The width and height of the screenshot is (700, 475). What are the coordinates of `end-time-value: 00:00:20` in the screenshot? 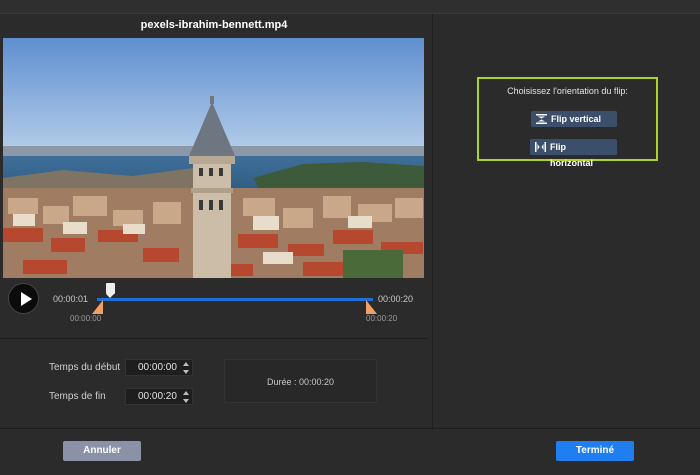 It's located at (157, 396).